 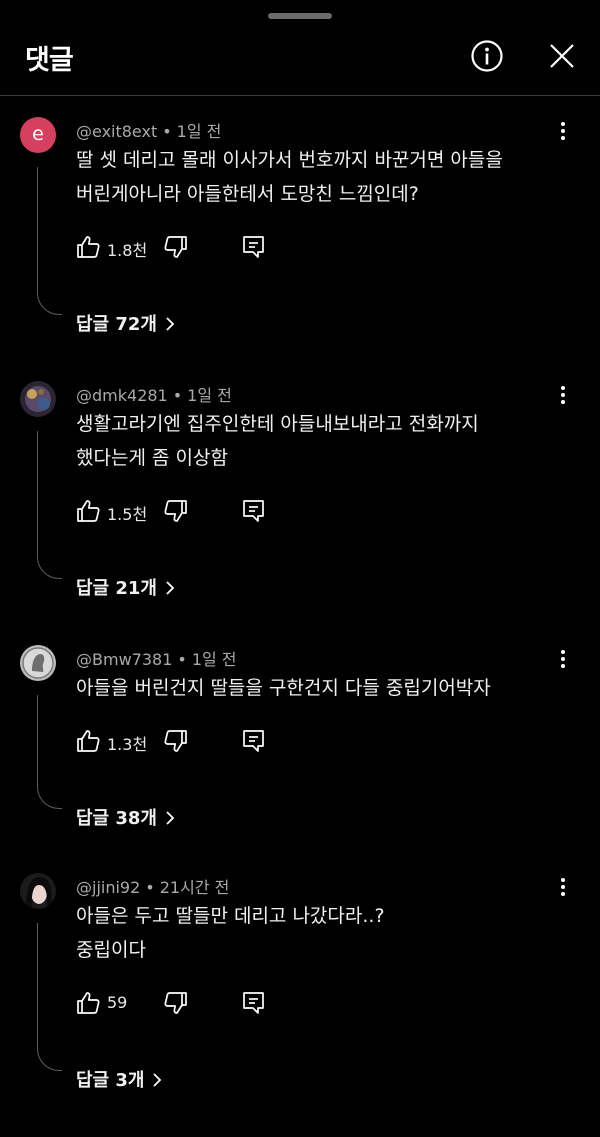 I want to click on comment-author: @Bmw7381, so click(x=124, y=659).